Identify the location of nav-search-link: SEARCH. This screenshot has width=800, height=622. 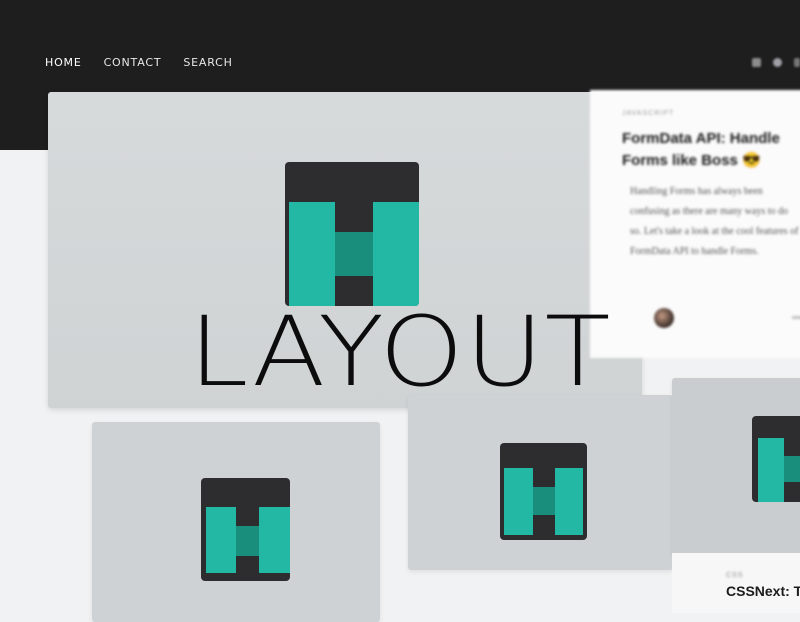
(207, 62).